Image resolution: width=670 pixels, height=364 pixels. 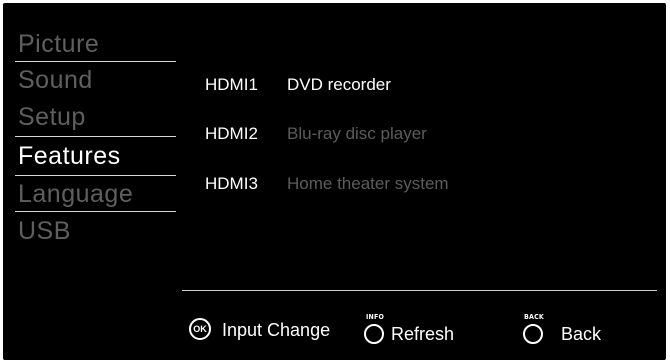 What do you see at coordinates (581, 334) in the screenshot?
I see `back-label: Back` at bounding box center [581, 334].